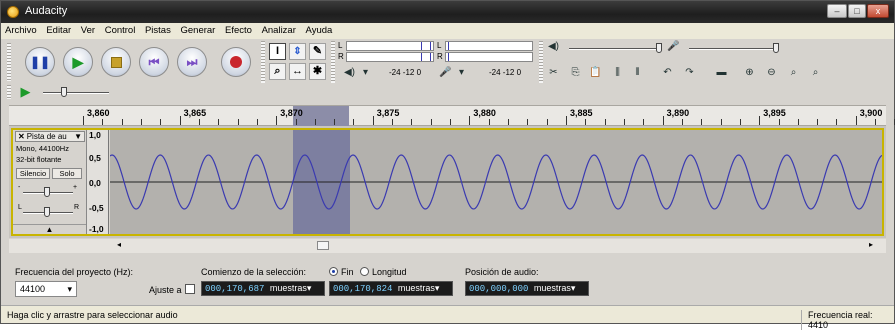 The width and height of the screenshot is (895, 330). What do you see at coordinates (67, 173) in the screenshot?
I see `solo-button: Solo` at bounding box center [67, 173].